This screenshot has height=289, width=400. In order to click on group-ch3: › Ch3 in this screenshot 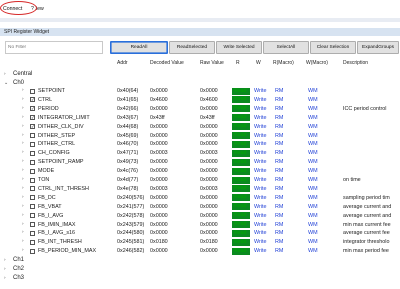, I will do `click(200, 278)`.